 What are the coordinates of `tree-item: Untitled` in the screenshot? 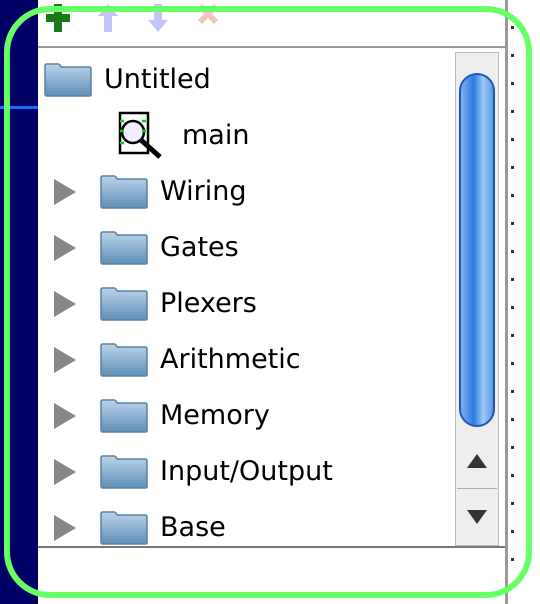 It's located at (246, 80).